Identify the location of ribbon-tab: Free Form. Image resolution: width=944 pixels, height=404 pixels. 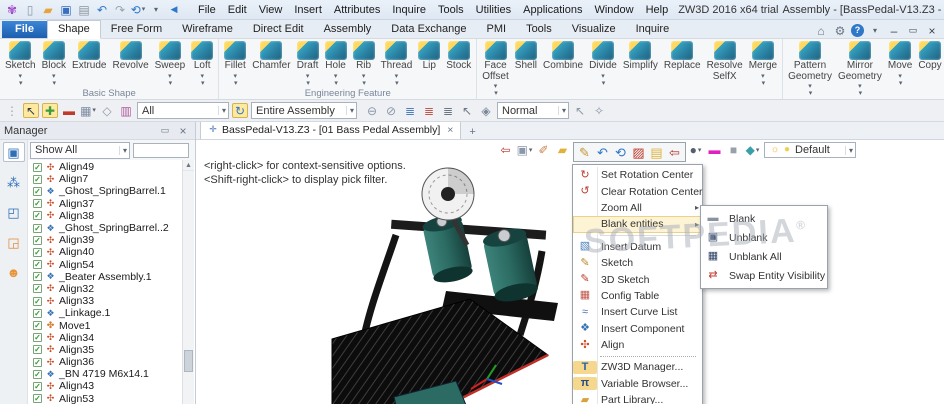
(136, 29).